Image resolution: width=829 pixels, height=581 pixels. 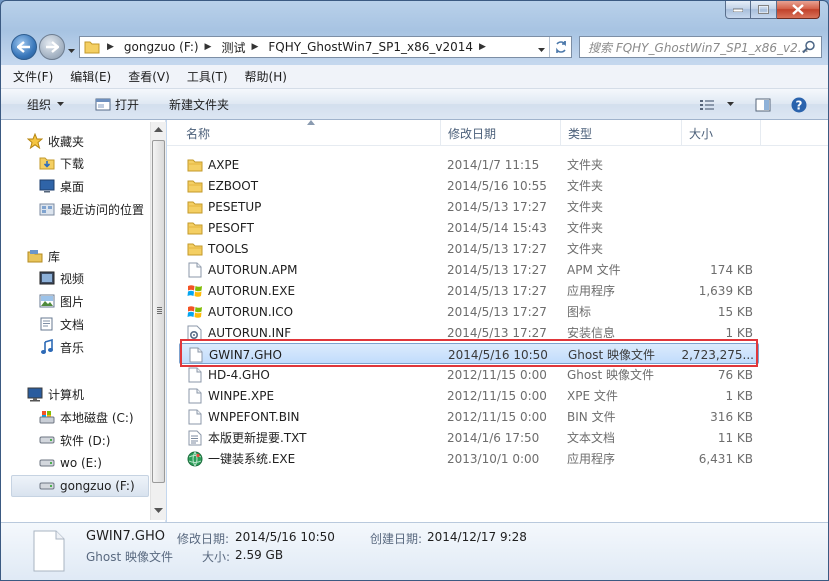 I want to click on recent-pages-dropdown, so click(x=71, y=50).